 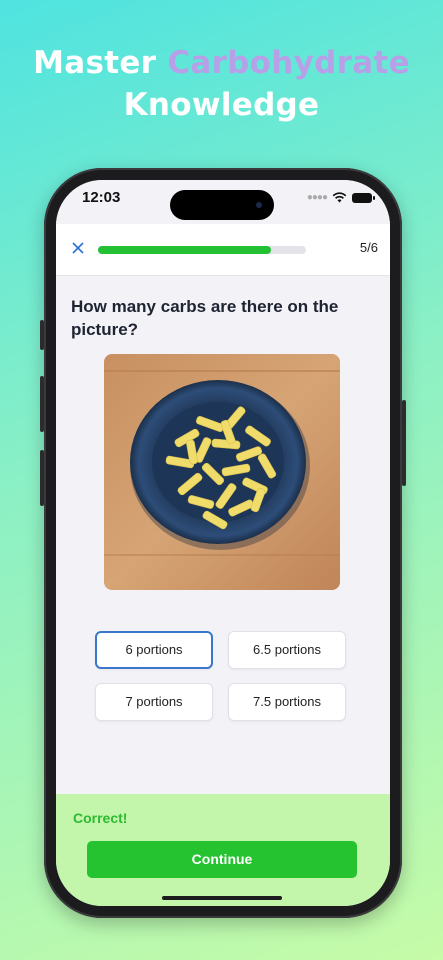 I want to click on continue-button: Continue, so click(x=222, y=859).